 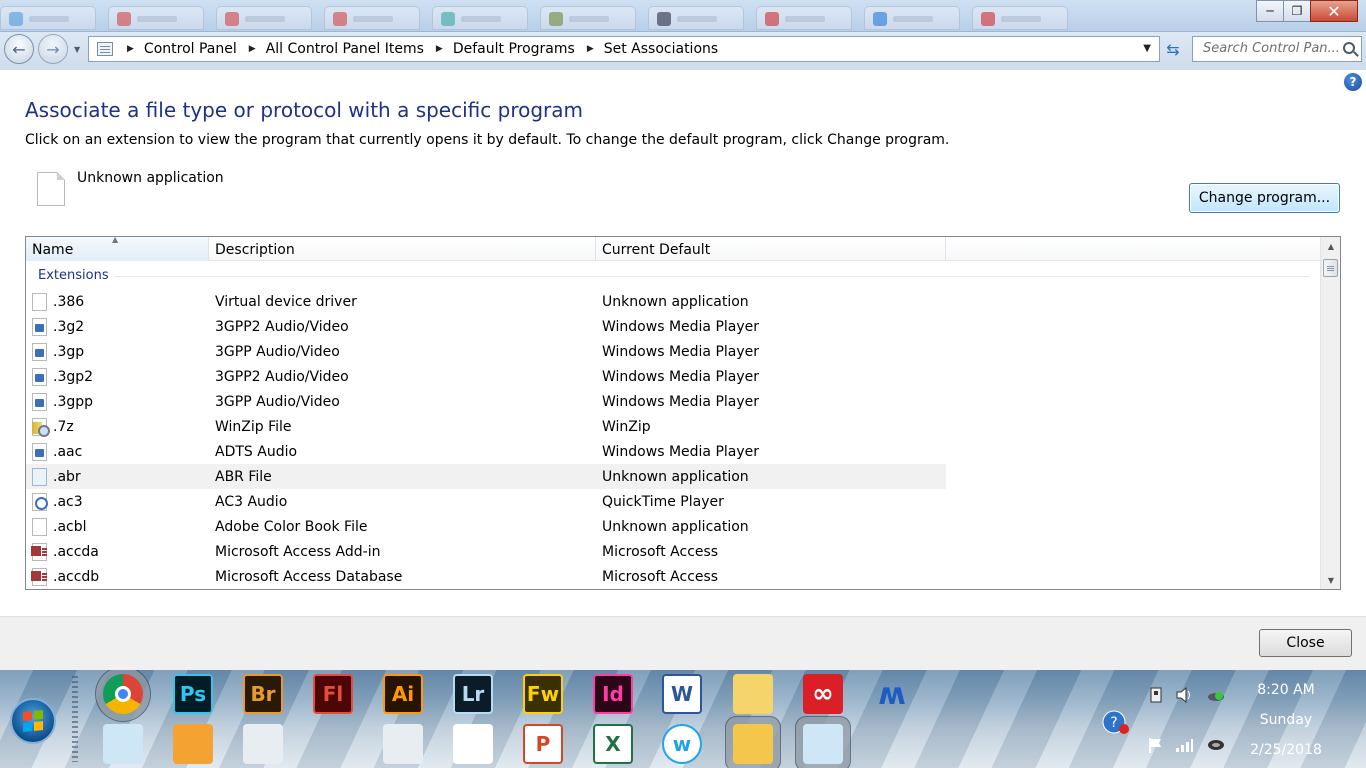 What do you see at coordinates (771, 249) in the screenshot?
I see `column-header-current-default: Current Default` at bounding box center [771, 249].